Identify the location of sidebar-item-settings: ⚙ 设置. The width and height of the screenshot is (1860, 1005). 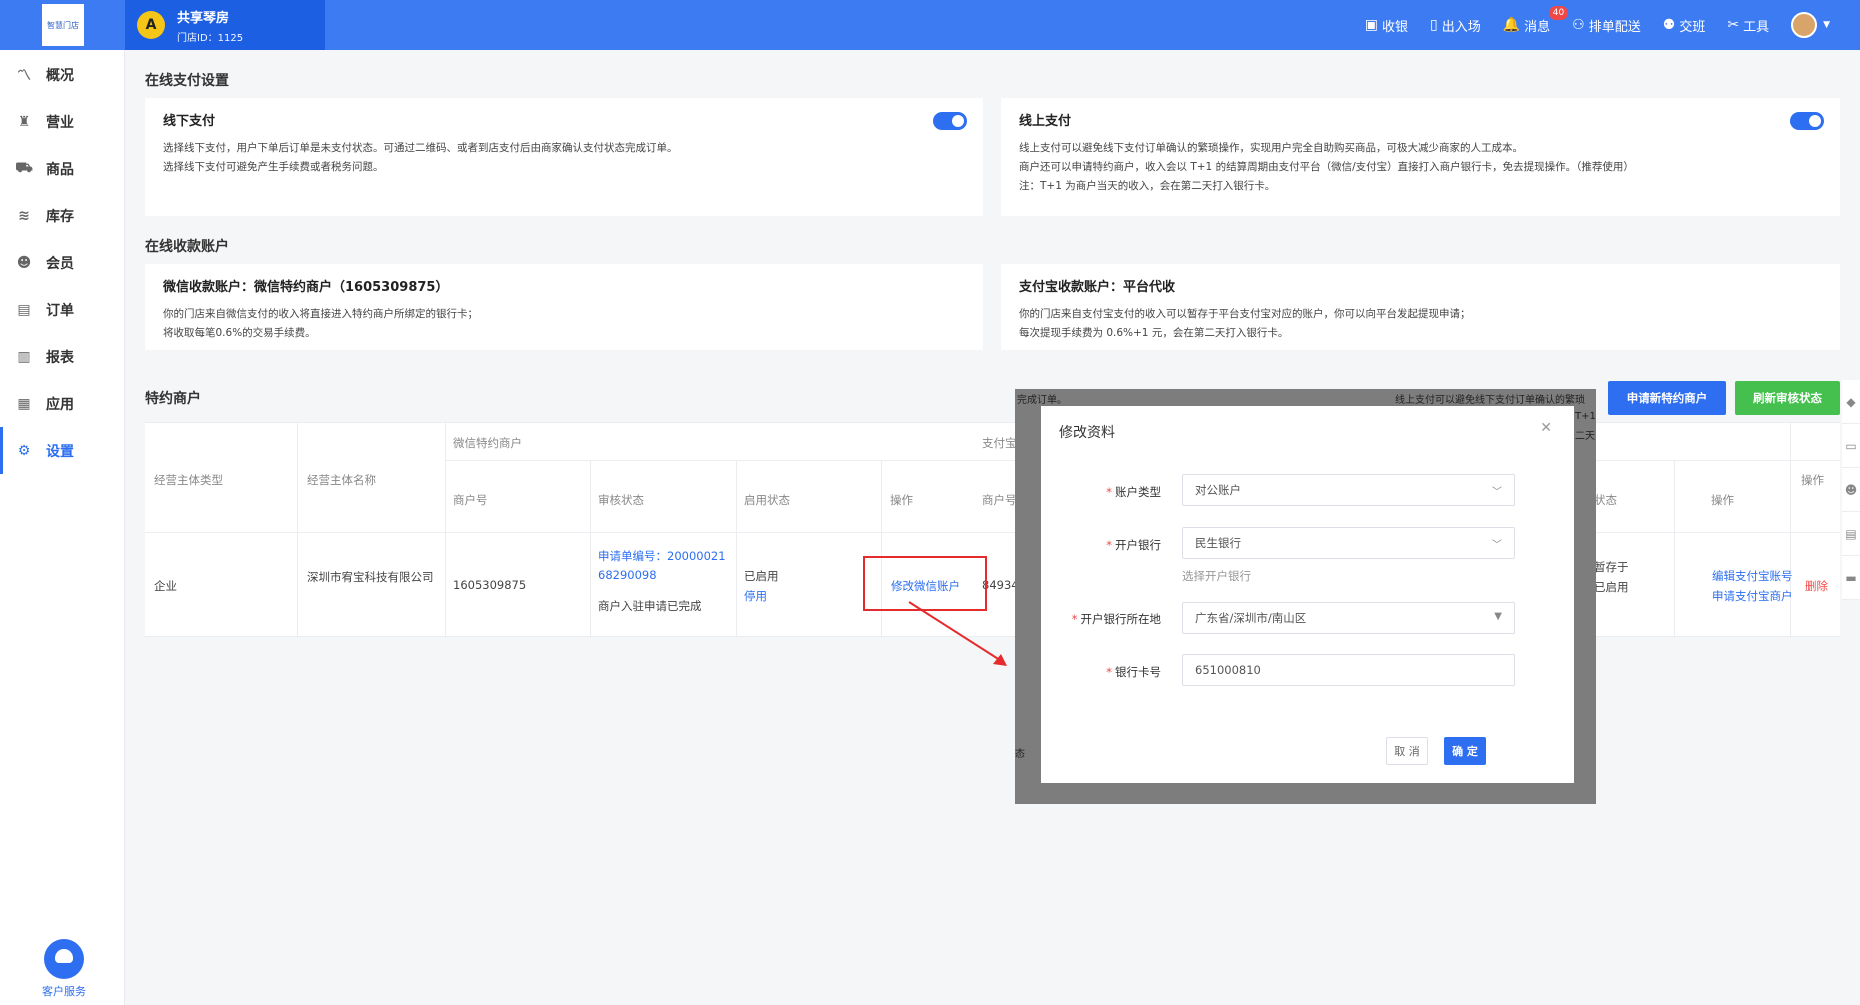
(62, 450).